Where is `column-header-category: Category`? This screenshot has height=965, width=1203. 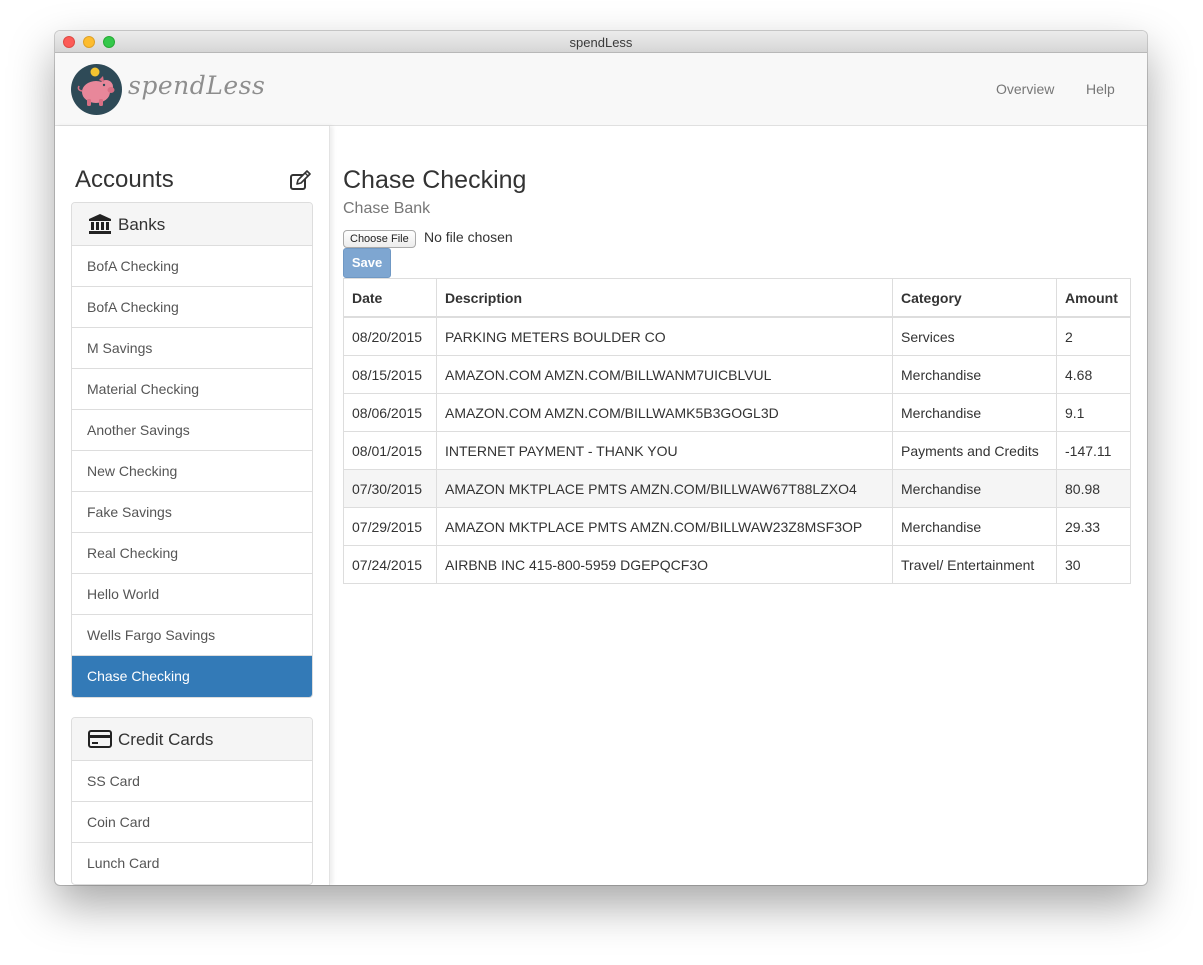
column-header-category: Category is located at coordinates (974, 298).